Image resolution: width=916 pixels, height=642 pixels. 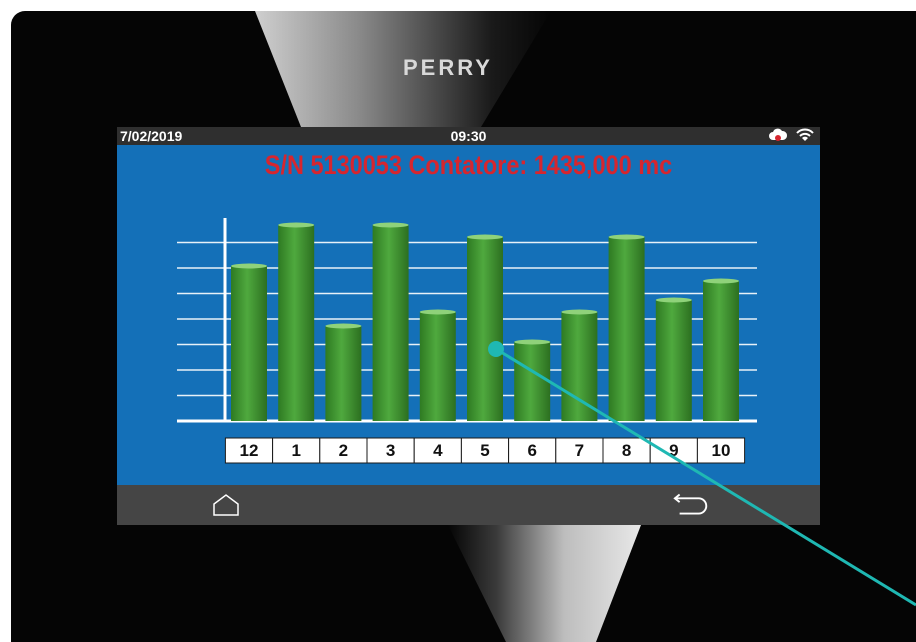 I want to click on x-tick-label: 4, so click(x=438, y=450).